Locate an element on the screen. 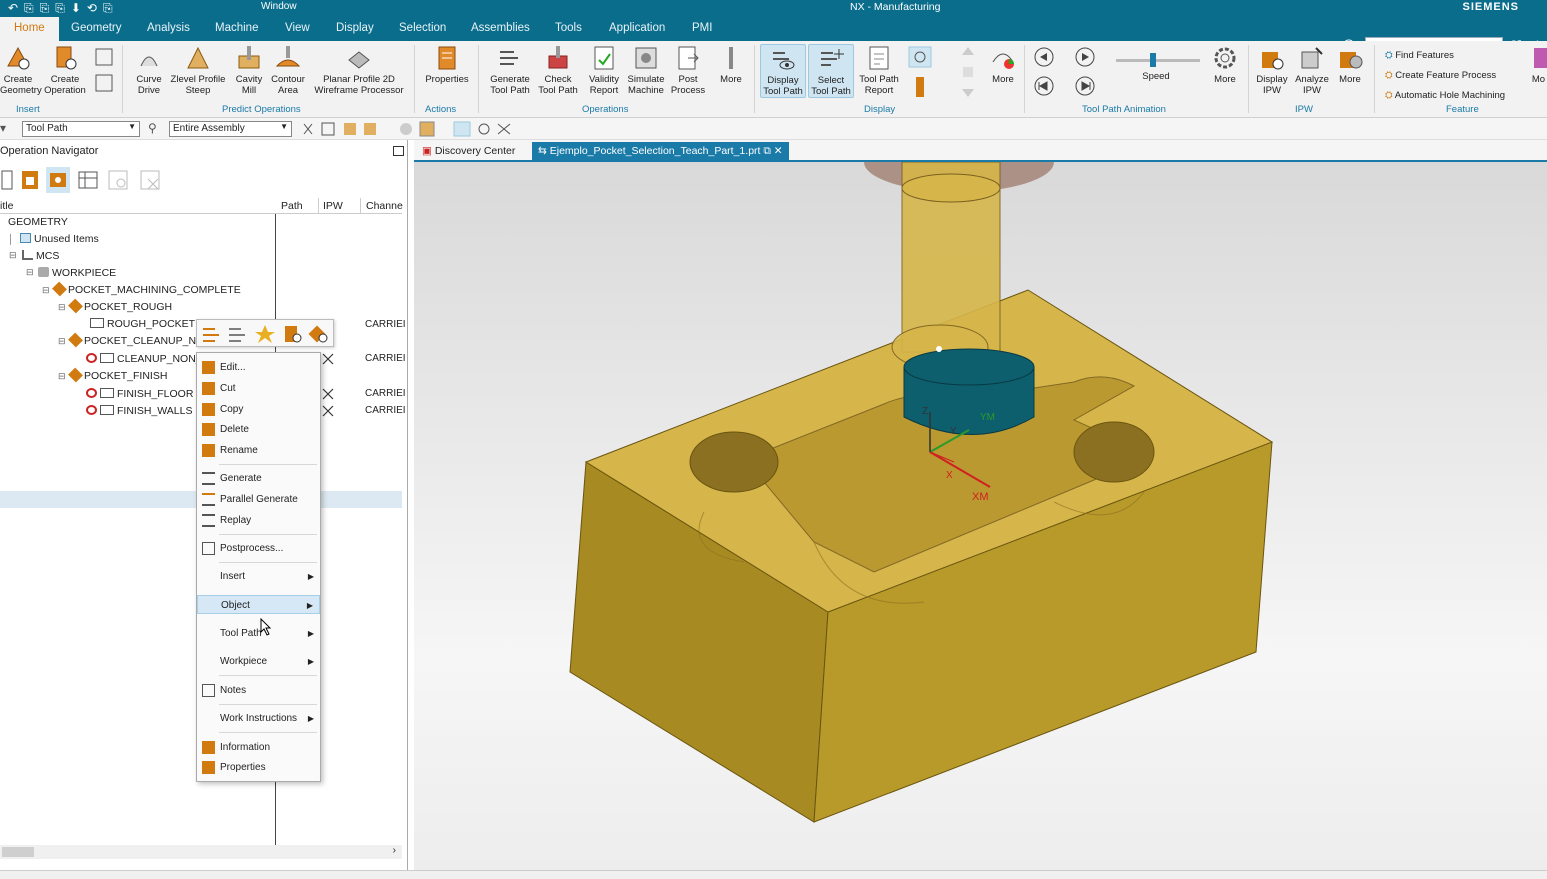 The height and width of the screenshot is (879, 1547). machining-method-view-icon is located at coordinates (88, 180).